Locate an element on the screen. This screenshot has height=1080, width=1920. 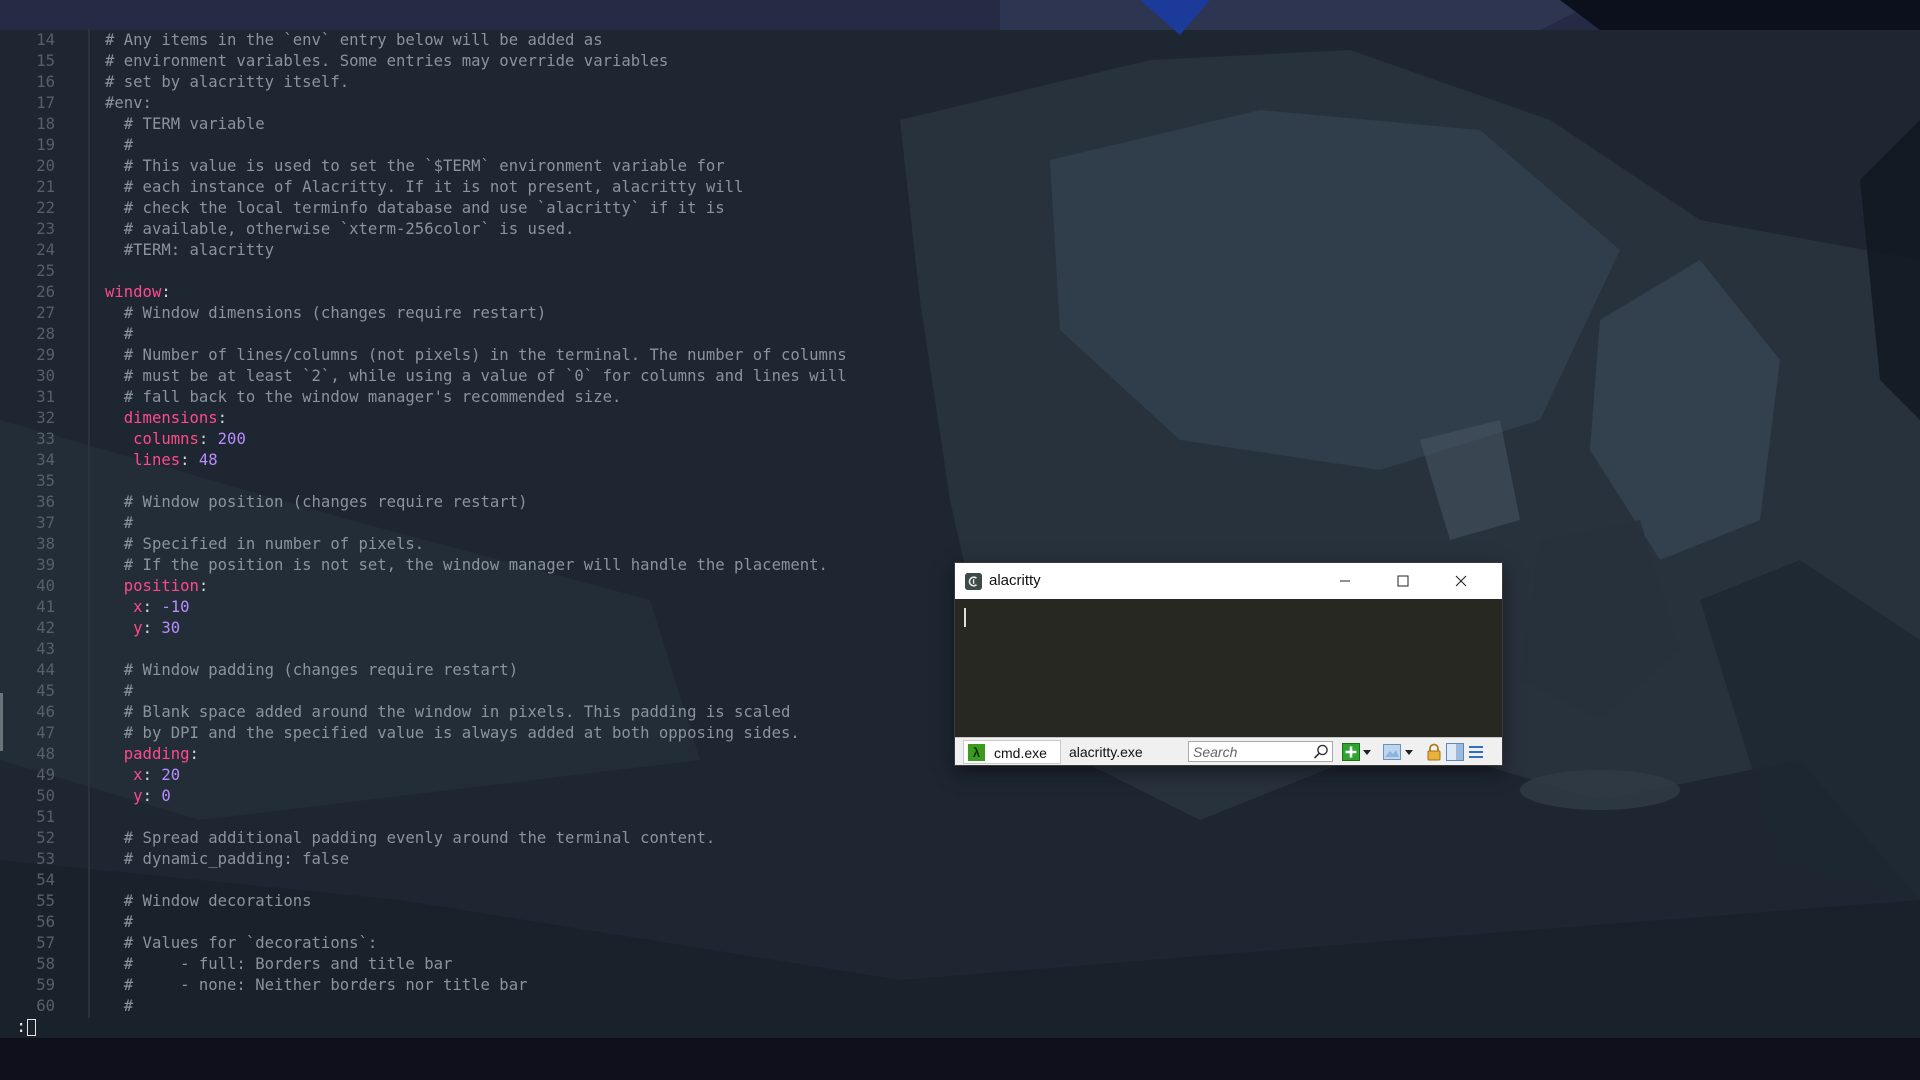
line-number: 21 is located at coordinates (45, 187).